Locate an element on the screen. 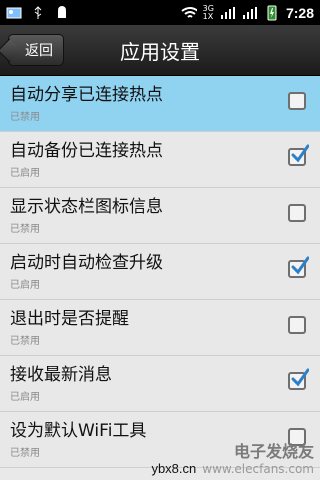 This screenshot has height=480, width=320. network-bottom-label: 1X is located at coordinates (208, 16).